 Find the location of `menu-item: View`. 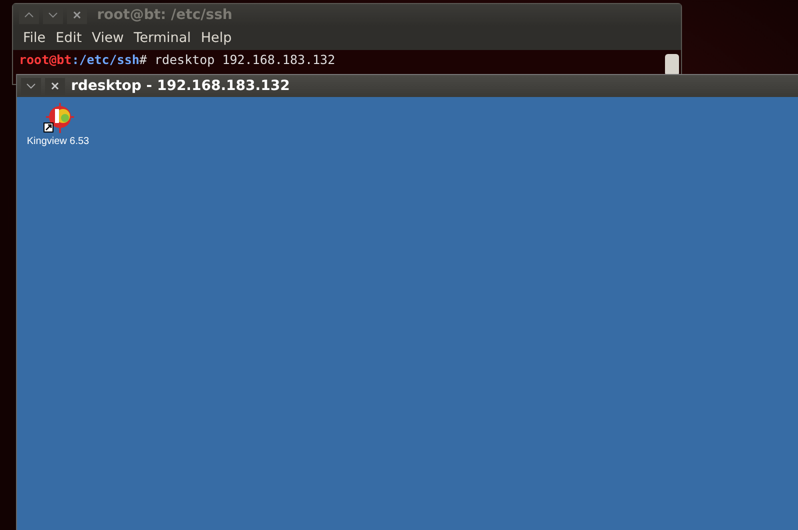

menu-item: View is located at coordinates (108, 38).